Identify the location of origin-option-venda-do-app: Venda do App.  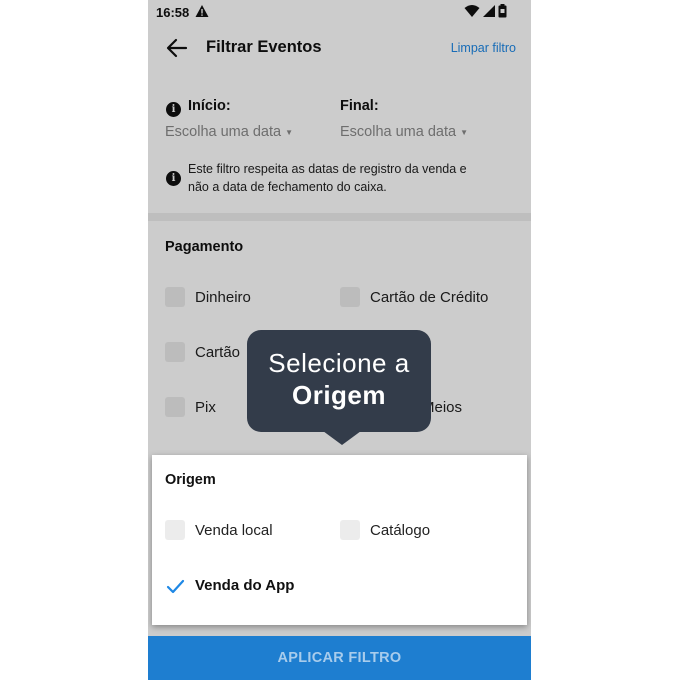
(229, 585).